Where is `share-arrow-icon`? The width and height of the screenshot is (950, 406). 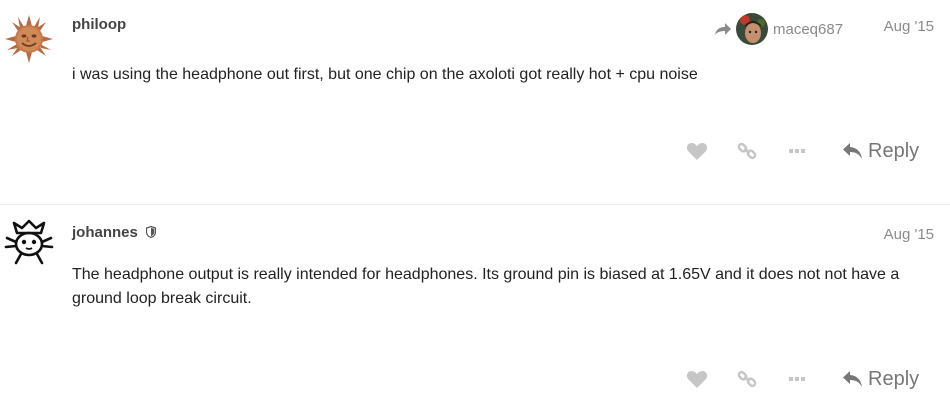
share-arrow-icon is located at coordinates (723, 29).